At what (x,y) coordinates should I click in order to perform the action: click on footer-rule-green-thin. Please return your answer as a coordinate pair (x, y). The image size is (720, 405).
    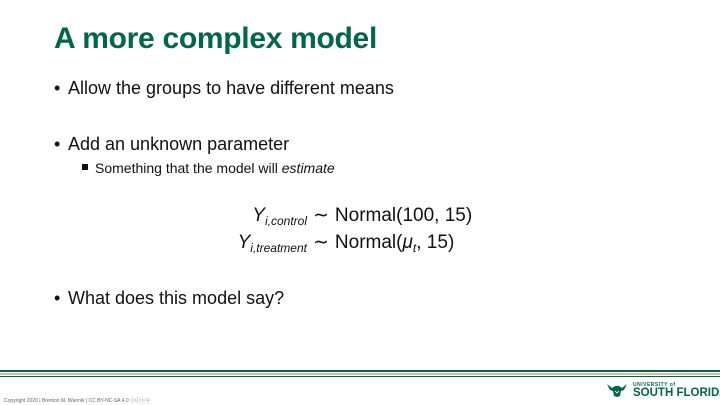
    Looking at the image, I should click on (360, 376).